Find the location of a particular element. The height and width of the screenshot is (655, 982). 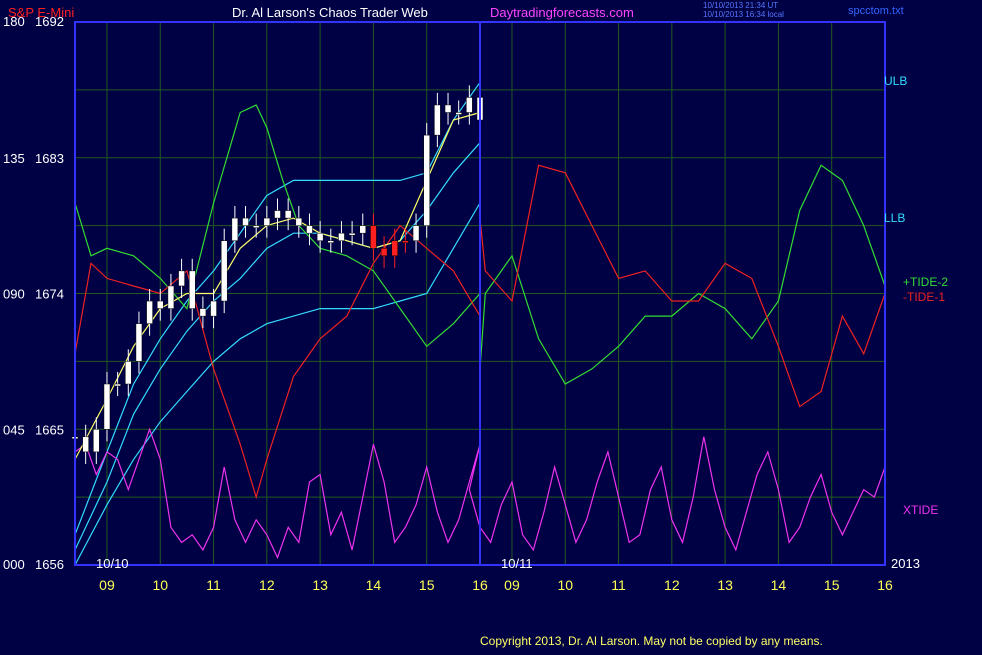

timestamp-ut: 10/10/2013 21:34 UT is located at coordinates (740, 5).